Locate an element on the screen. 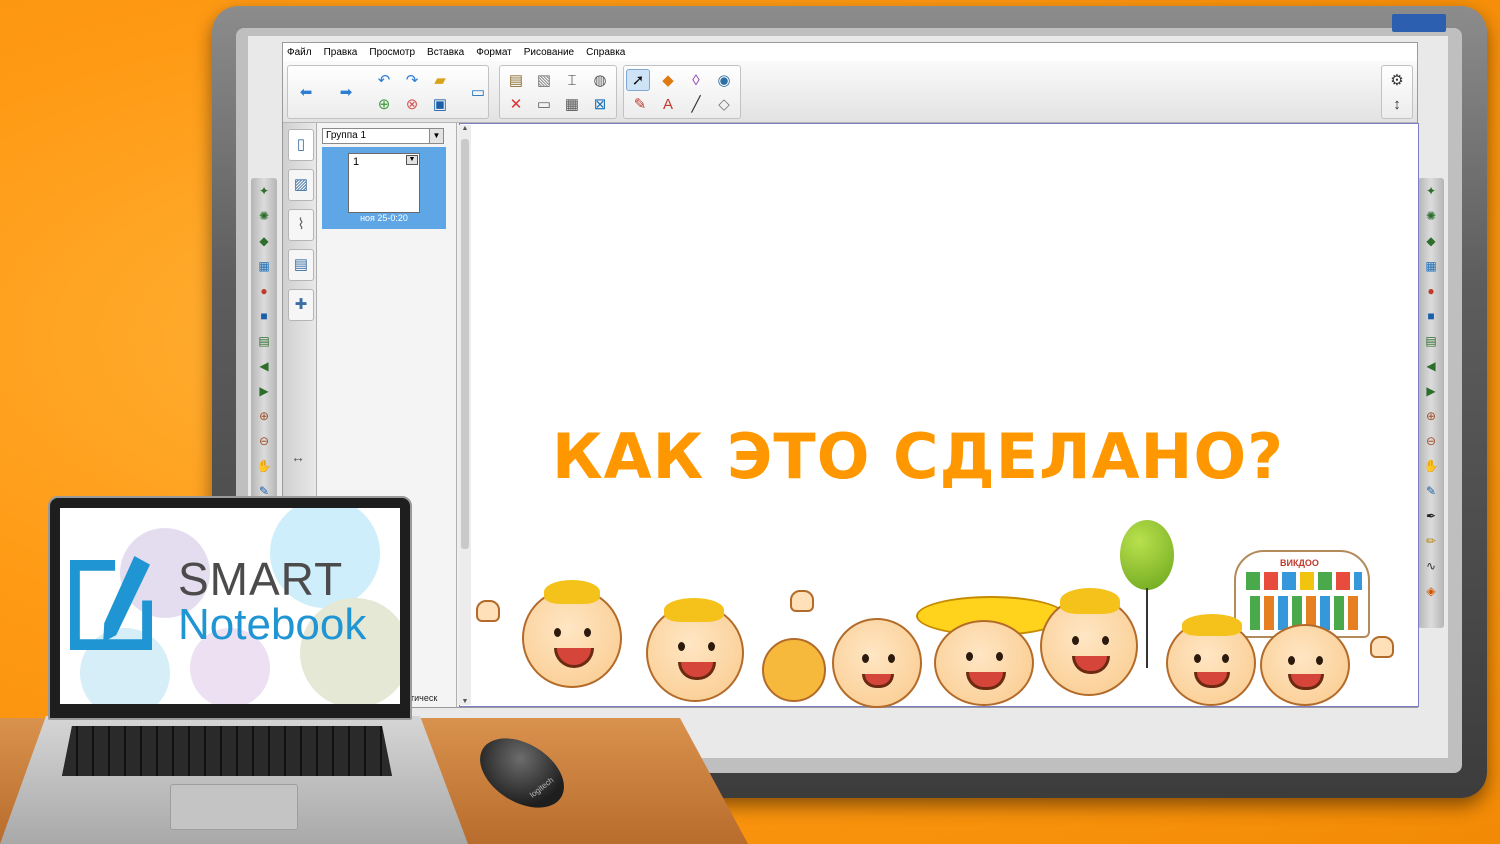 Image resolution: width=1500 pixels, height=844 pixels. teddy-bear-icon is located at coordinates (794, 670).